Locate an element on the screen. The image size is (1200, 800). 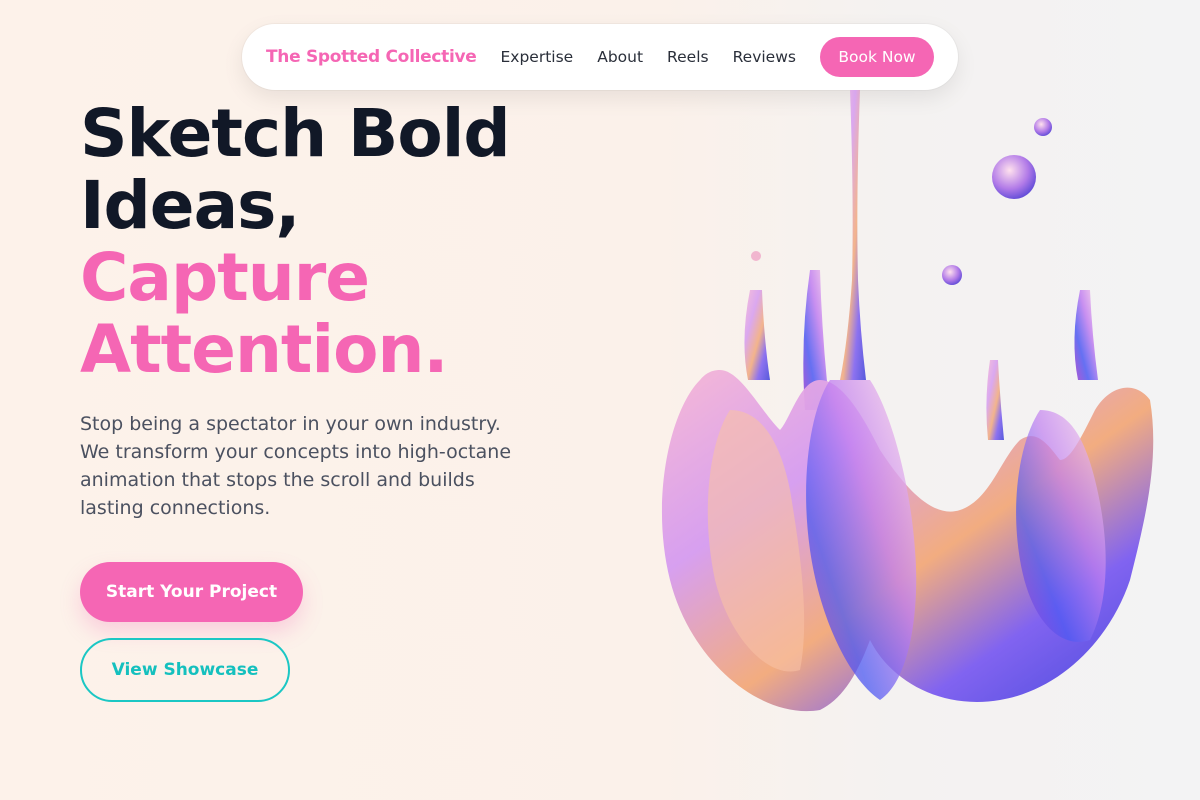
hero-title-line-2: Ideas, is located at coordinates (190, 205).